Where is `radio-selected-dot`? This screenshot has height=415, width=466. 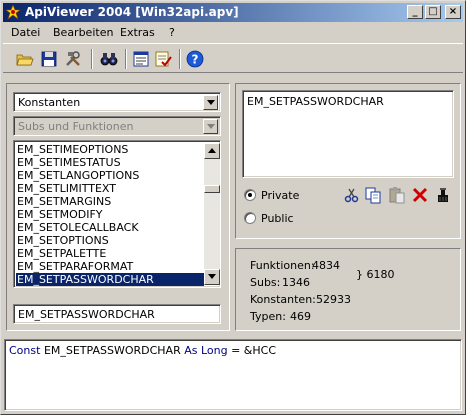
radio-selected-dot is located at coordinates (250, 195).